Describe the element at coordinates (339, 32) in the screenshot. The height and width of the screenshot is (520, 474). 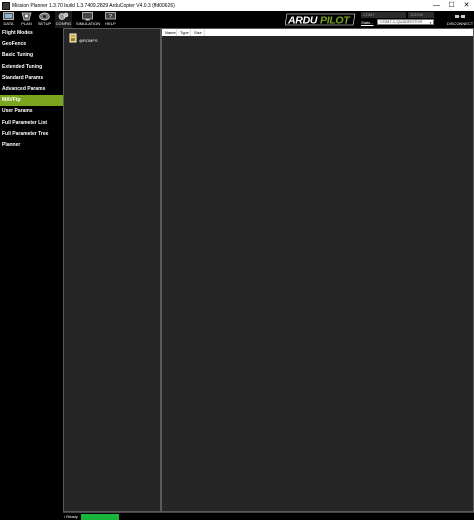
I see `column-header-filler` at that location.